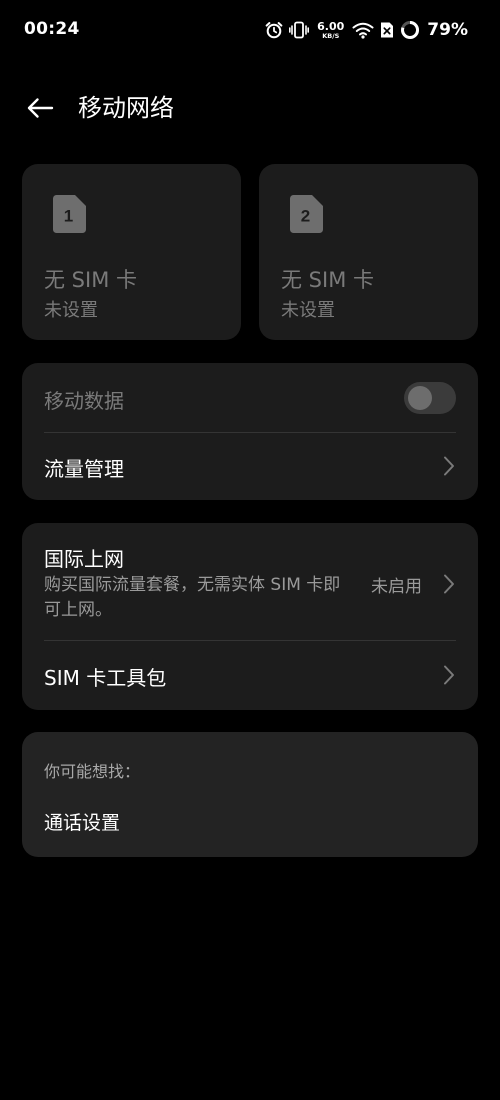 The height and width of the screenshot is (1100, 500). What do you see at coordinates (327, 280) in the screenshot?
I see `sim-2-title: 无 SIM 卡` at bounding box center [327, 280].